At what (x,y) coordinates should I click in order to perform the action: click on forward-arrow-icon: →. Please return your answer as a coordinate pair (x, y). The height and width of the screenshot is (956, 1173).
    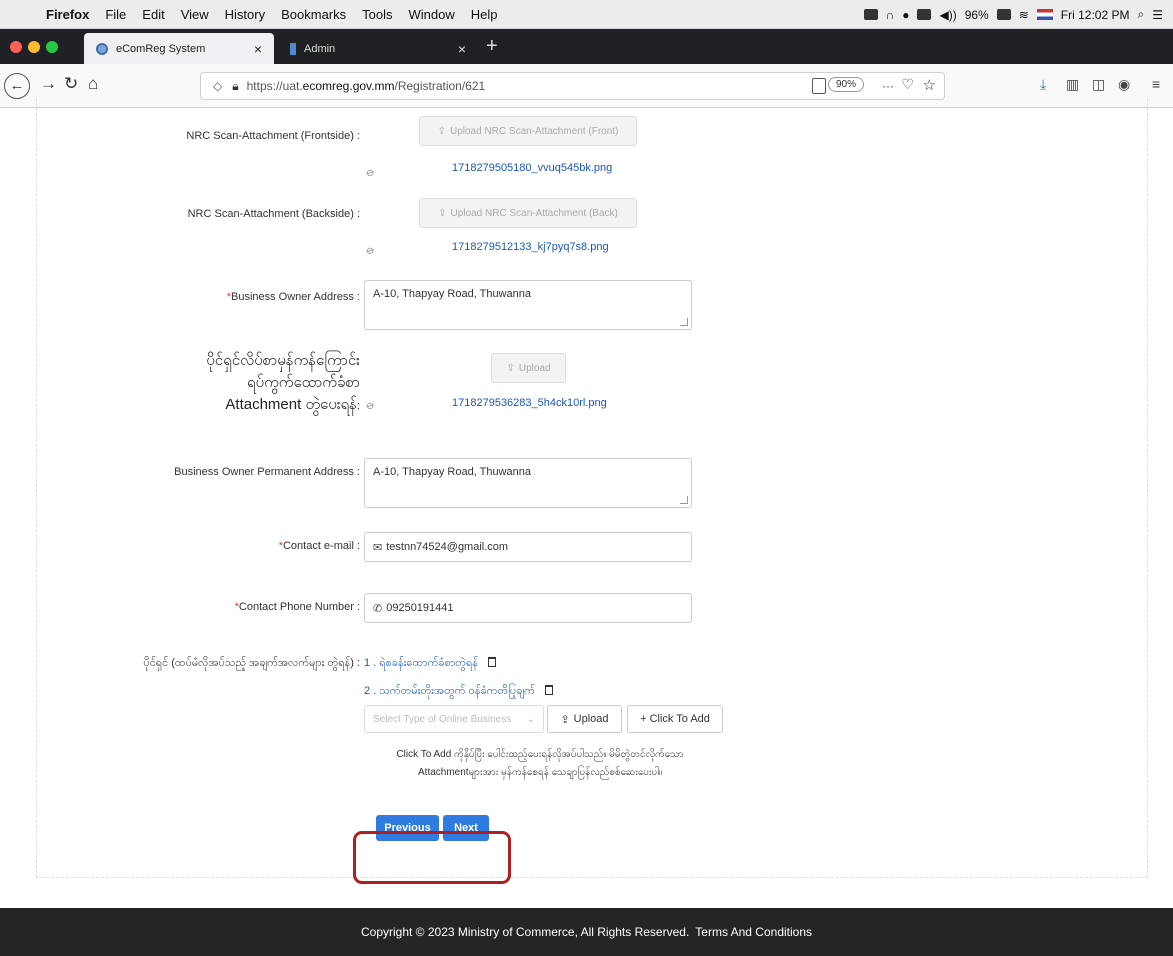
    Looking at the image, I should click on (48, 84).